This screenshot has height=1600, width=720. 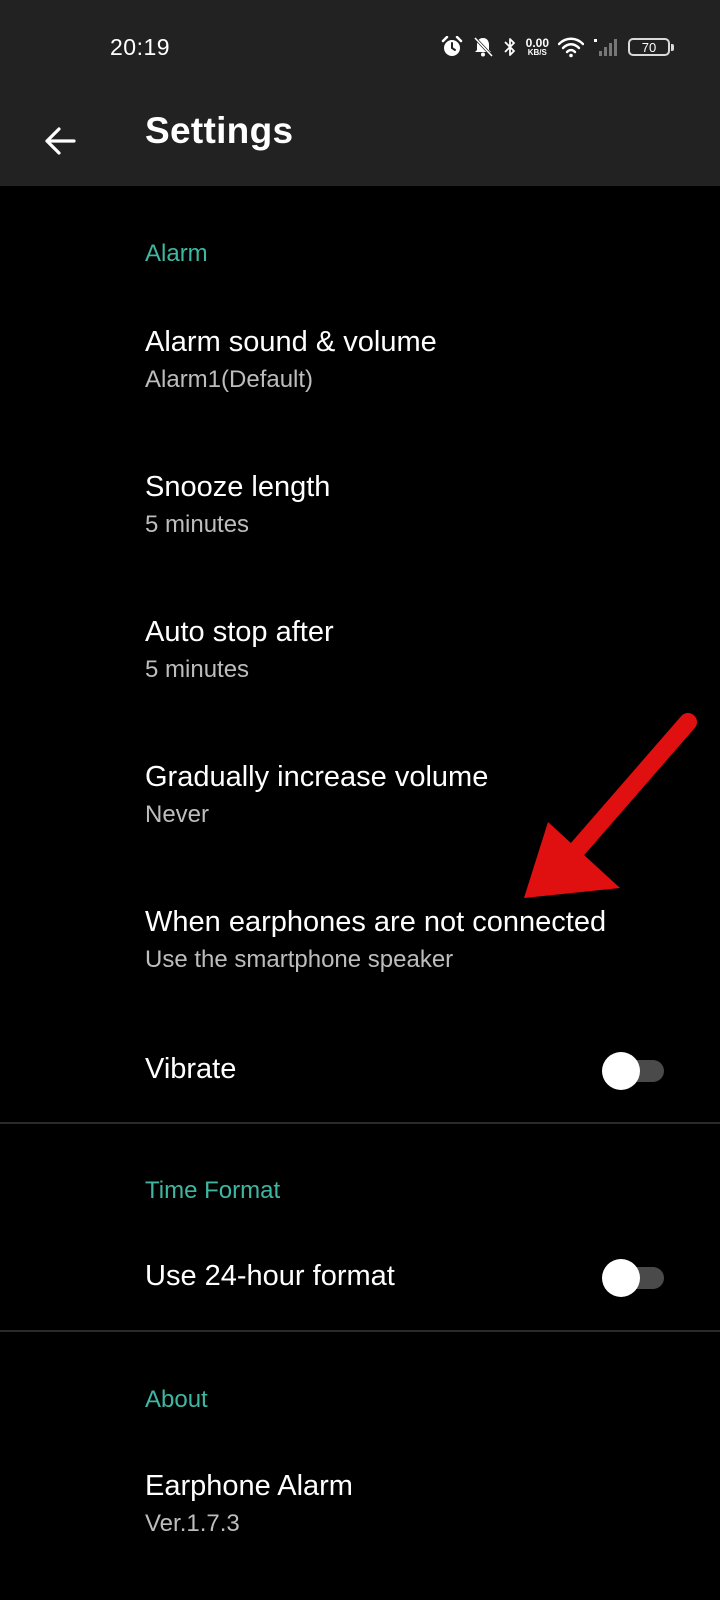 What do you see at coordinates (140, 47) in the screenshot?
I see `status-time: 20:19` at bounding box center [140, 47].